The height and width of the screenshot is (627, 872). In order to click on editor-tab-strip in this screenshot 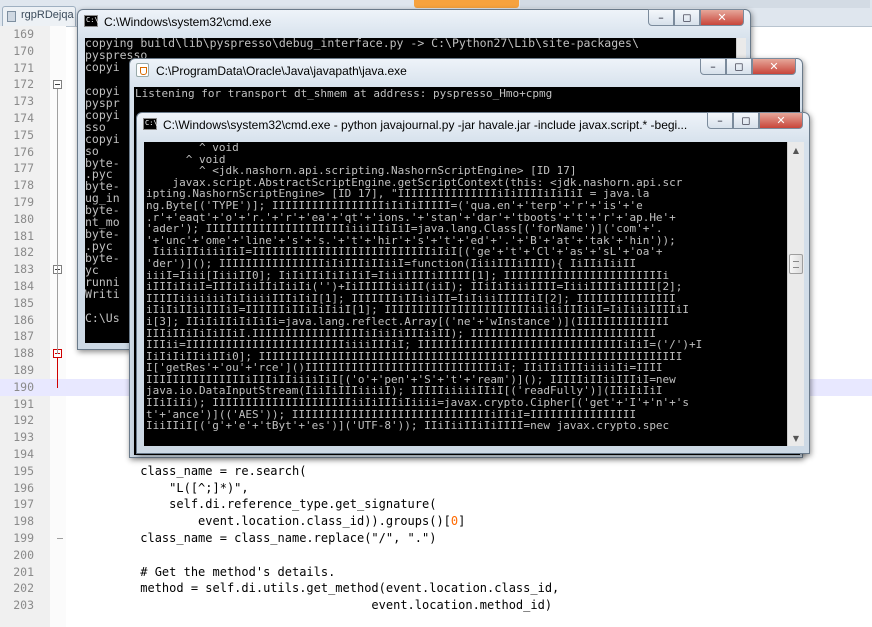, I will do `click(695, 4)`.